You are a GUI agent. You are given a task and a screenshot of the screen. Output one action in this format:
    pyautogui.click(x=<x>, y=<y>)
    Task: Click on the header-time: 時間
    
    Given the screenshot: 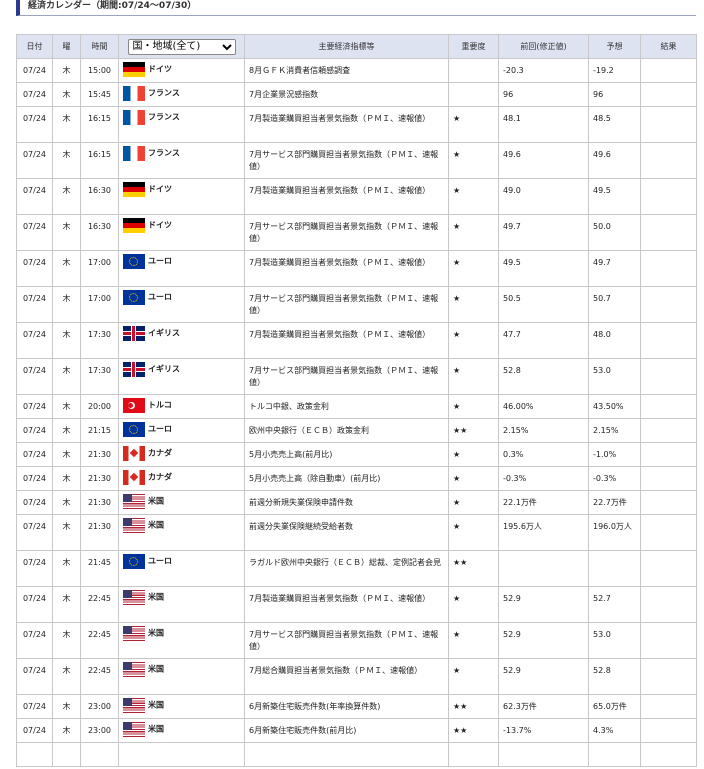 What is the action you would take?
    pyautogui.click(x=99, y=46)
    